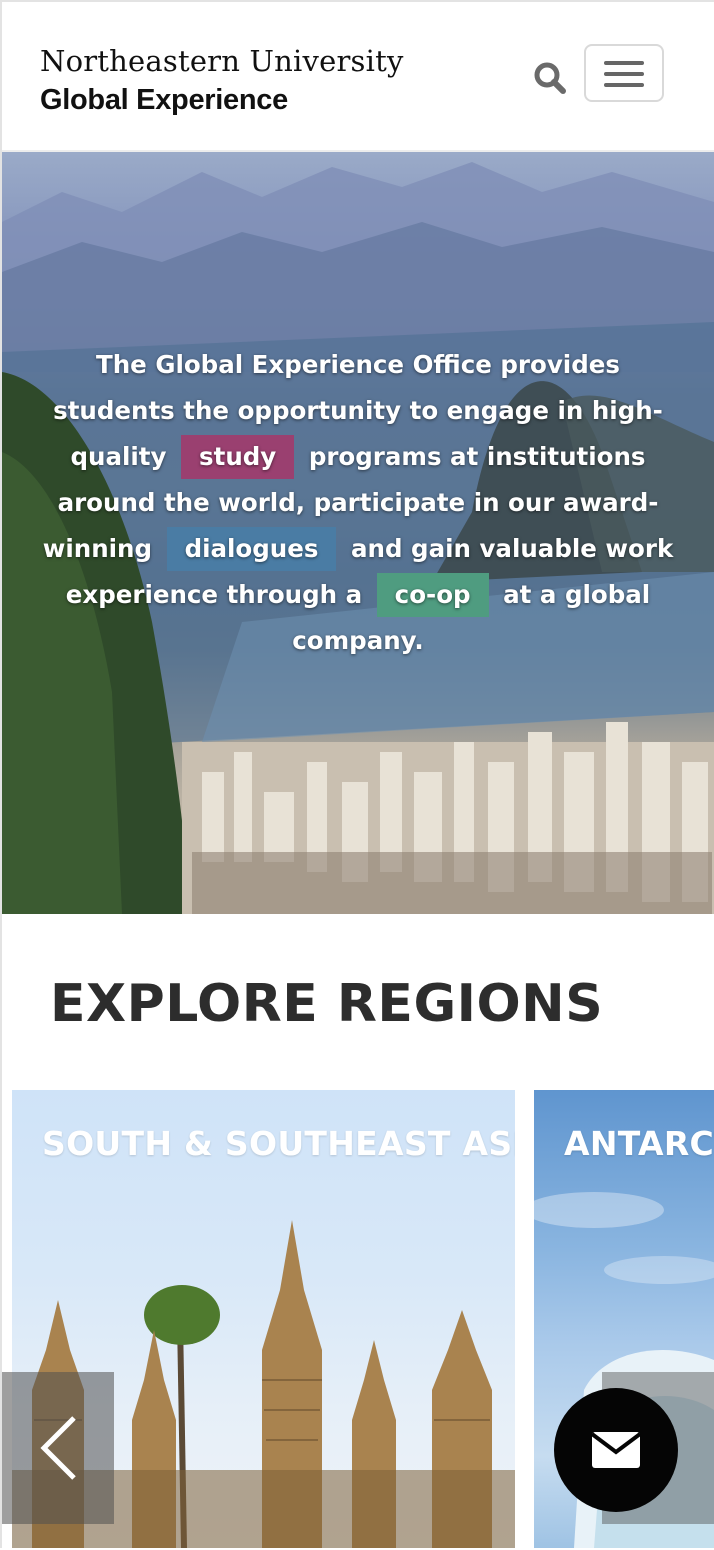  I want to click on logo-university-name: Northeastern University, so click(222, 61).